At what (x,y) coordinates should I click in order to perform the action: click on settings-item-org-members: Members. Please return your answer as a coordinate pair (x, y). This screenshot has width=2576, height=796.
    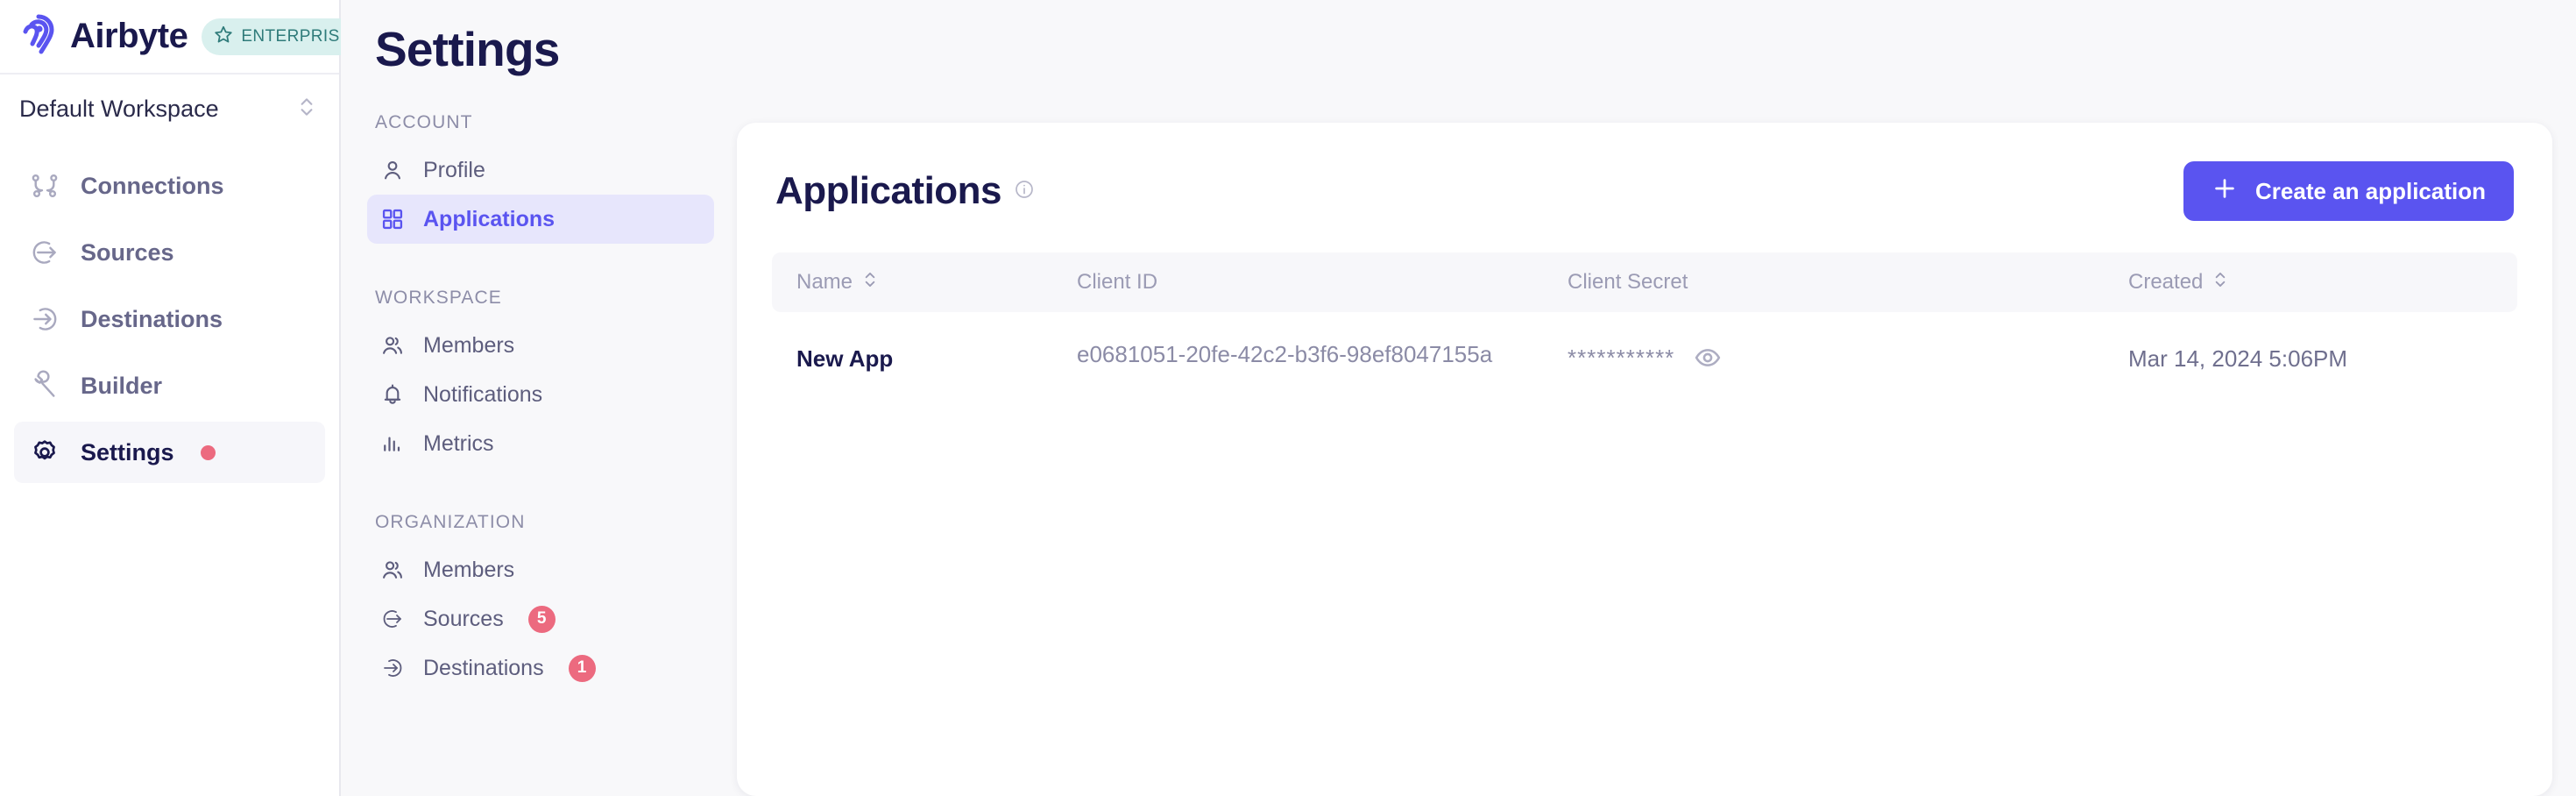
    Looking at the image, I should click on (540, 569).